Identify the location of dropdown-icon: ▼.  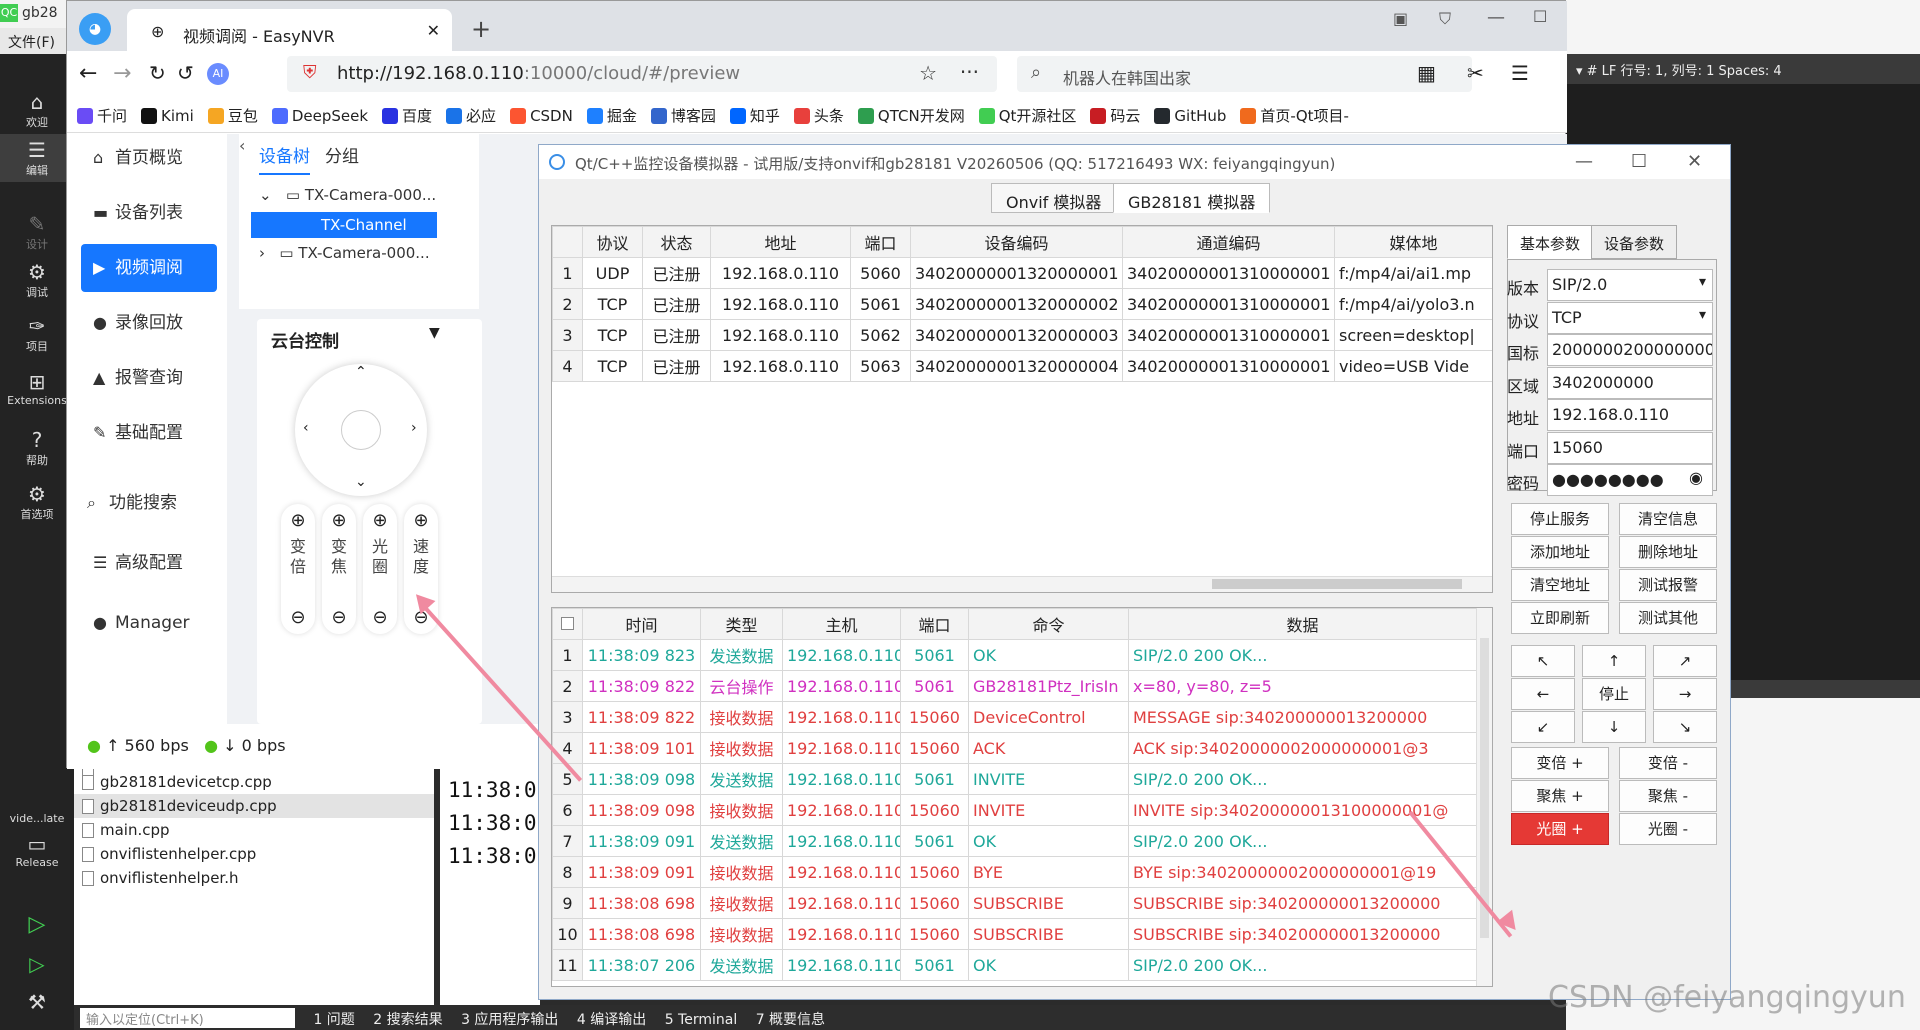
(434, 333).